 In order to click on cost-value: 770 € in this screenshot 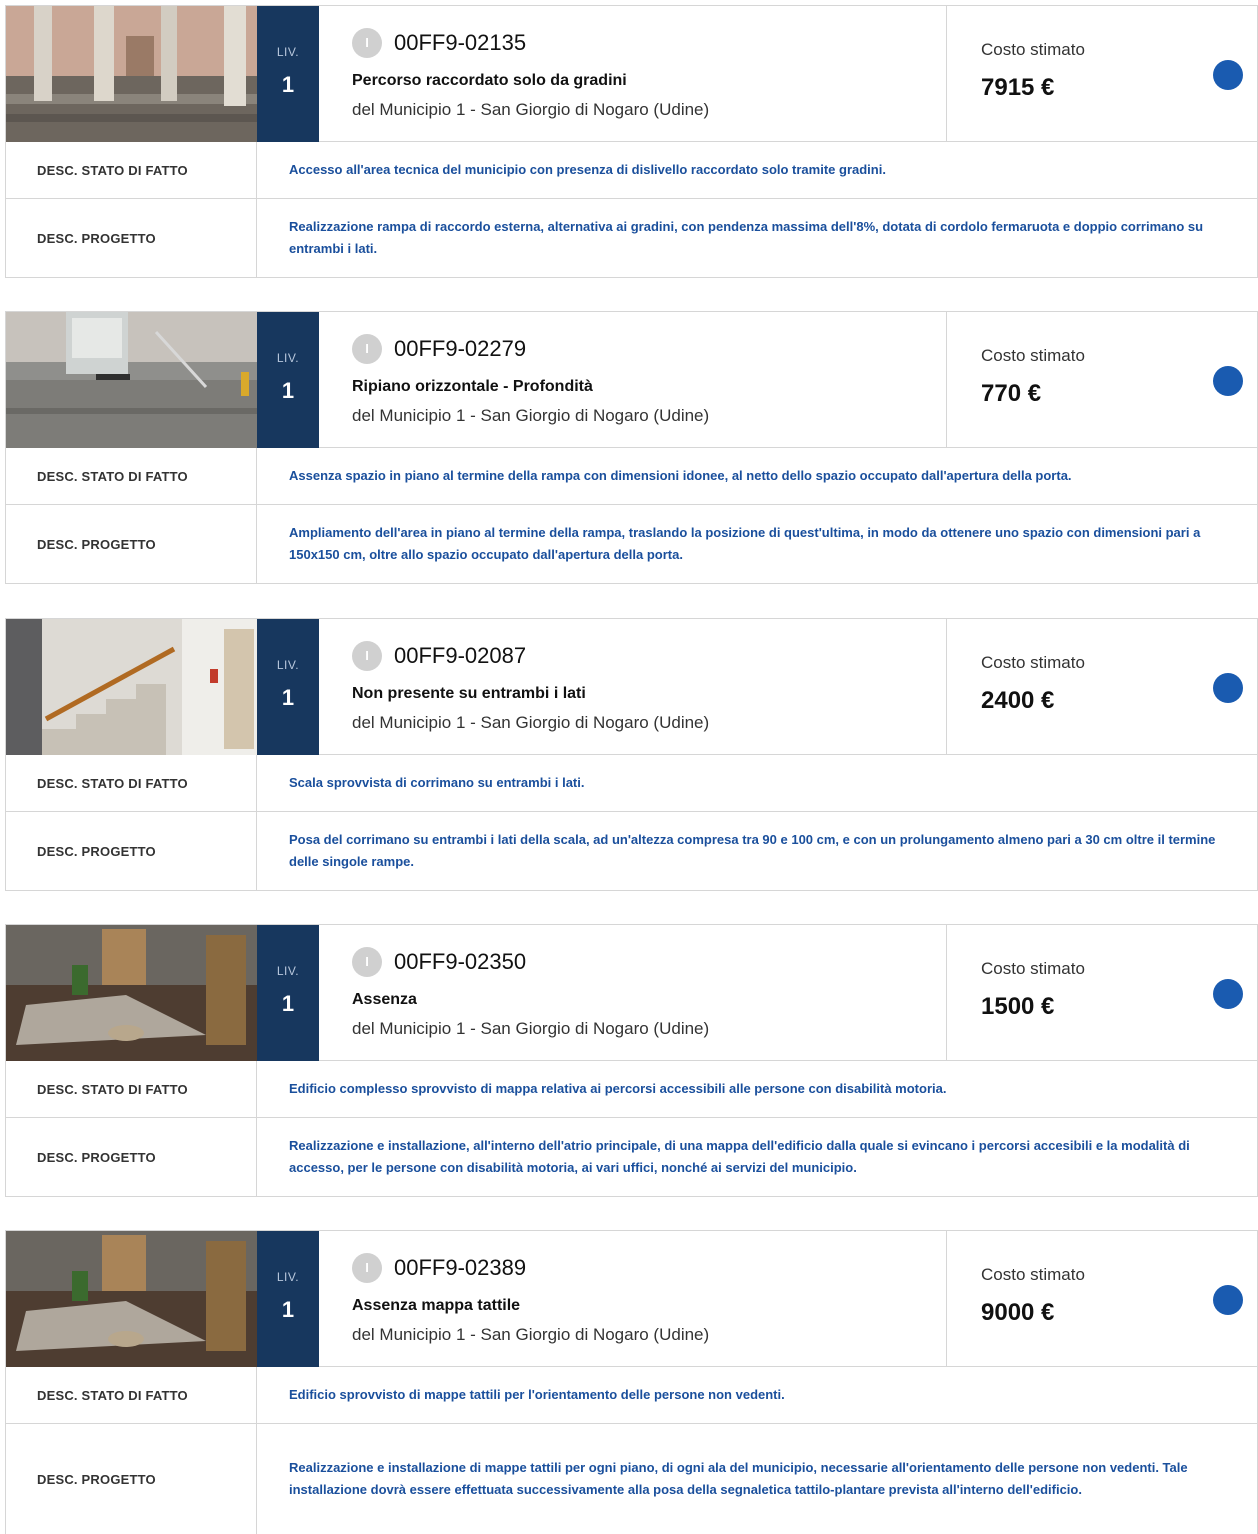, I will do `click(1011, 393)`.